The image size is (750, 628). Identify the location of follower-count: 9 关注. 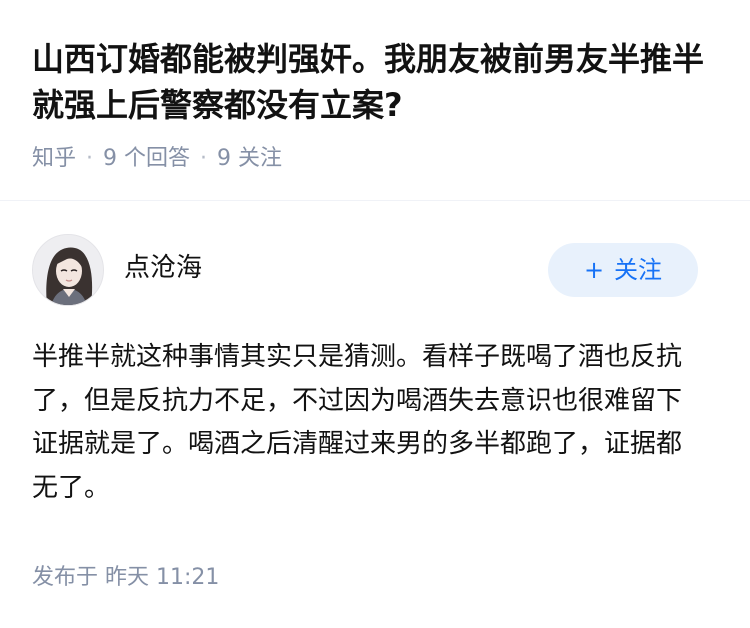
(249, 158).